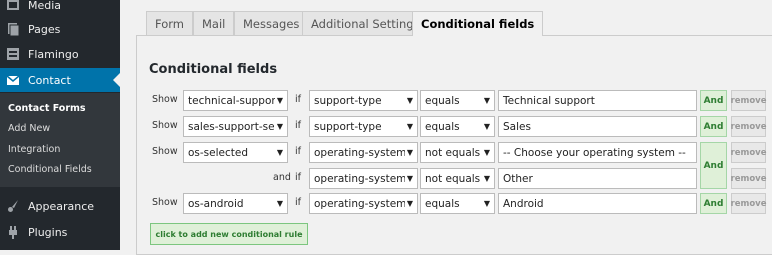  Describe the element at coordinates (47, 108) in the screenshot. I see `submenu-contact-forms: Contact Forms` at that location.